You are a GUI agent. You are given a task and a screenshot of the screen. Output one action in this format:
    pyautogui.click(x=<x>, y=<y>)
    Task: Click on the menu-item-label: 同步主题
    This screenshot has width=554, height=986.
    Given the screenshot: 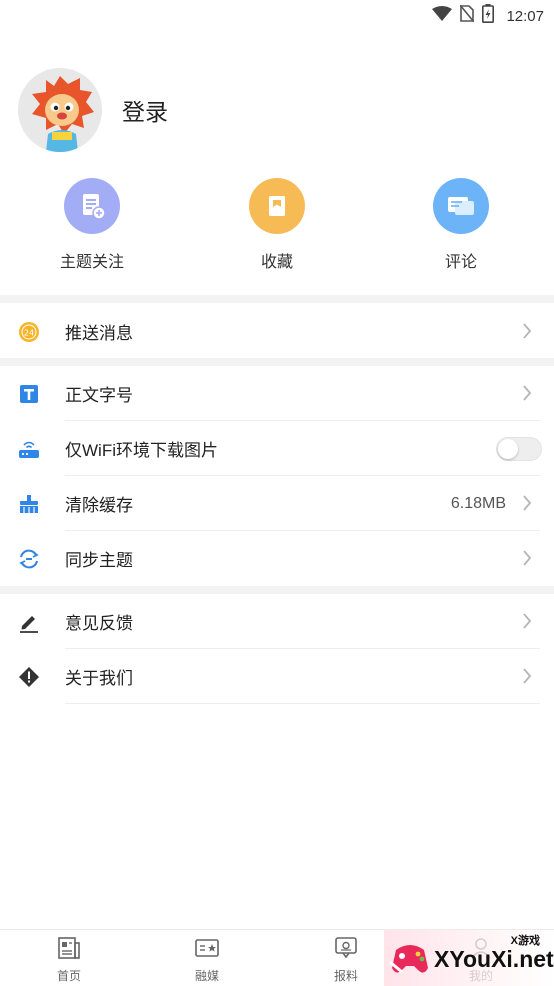 What is the action you would take?
    pyautogui.click(x=99, y=560)
    